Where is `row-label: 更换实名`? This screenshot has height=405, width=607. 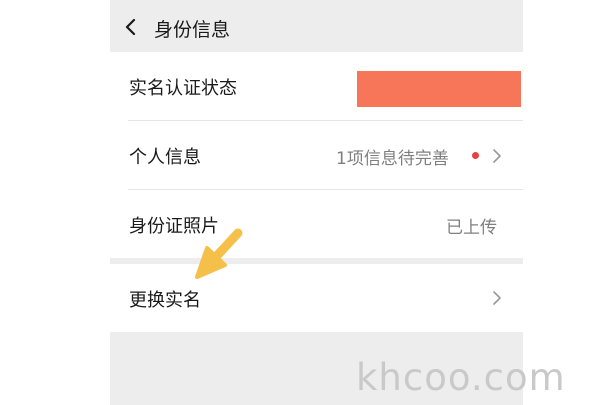
row-label: 更换实名 is located at coordinates (165, 300).